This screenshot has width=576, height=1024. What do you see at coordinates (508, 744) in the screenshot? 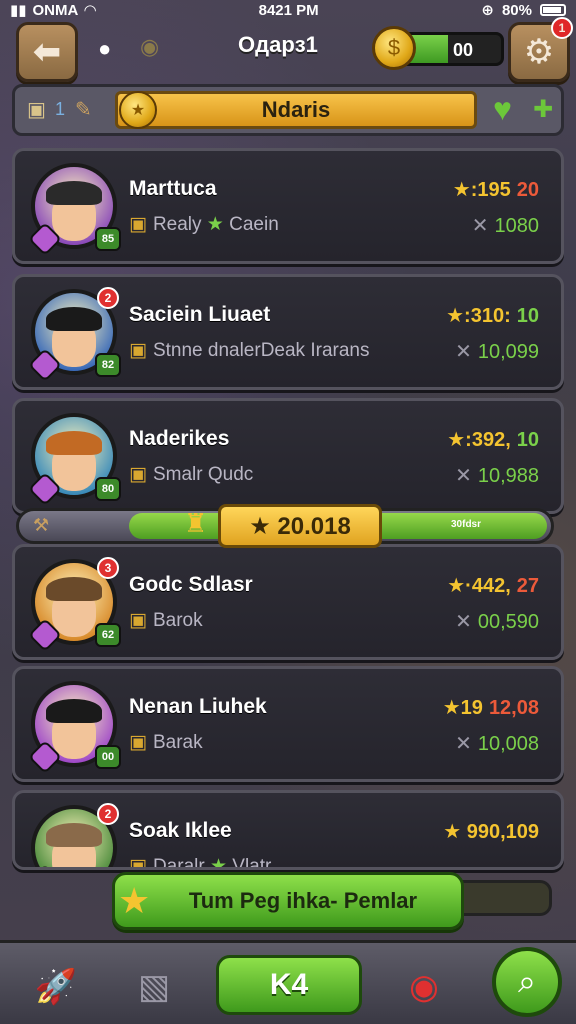
I see `player-points-value: 10,008` at bounding box center [508, 744].